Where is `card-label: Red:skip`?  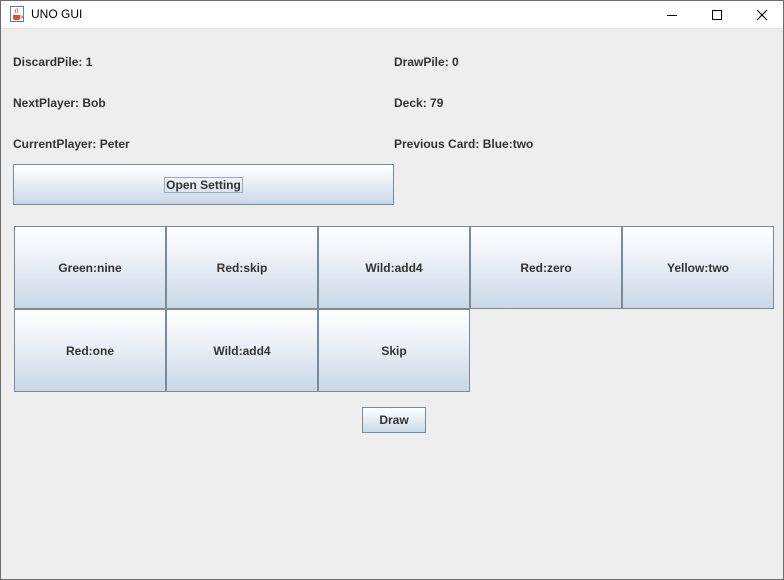
card-label: Red:skip is located at coordinates (242, 267).